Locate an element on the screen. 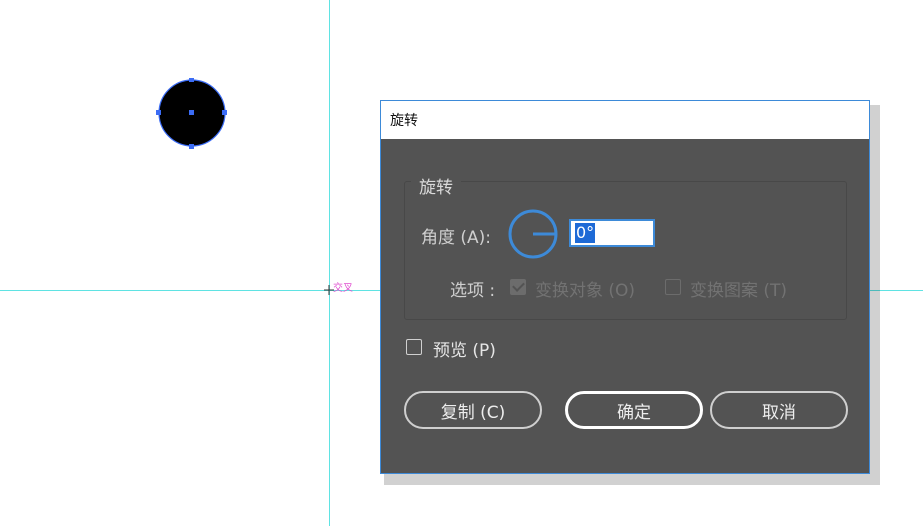 This screenshot has height=526, width=923. cancel-button-label: 取消 is located at coordinates (779, 412).